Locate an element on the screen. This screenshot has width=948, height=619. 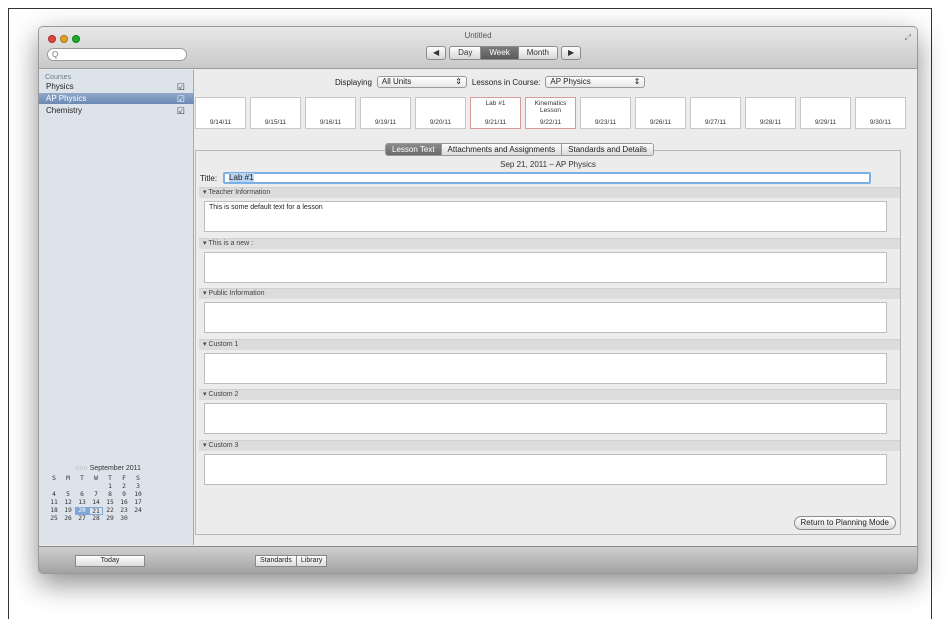
sidebar-heading: Courses is located at coordinates (58, 77).